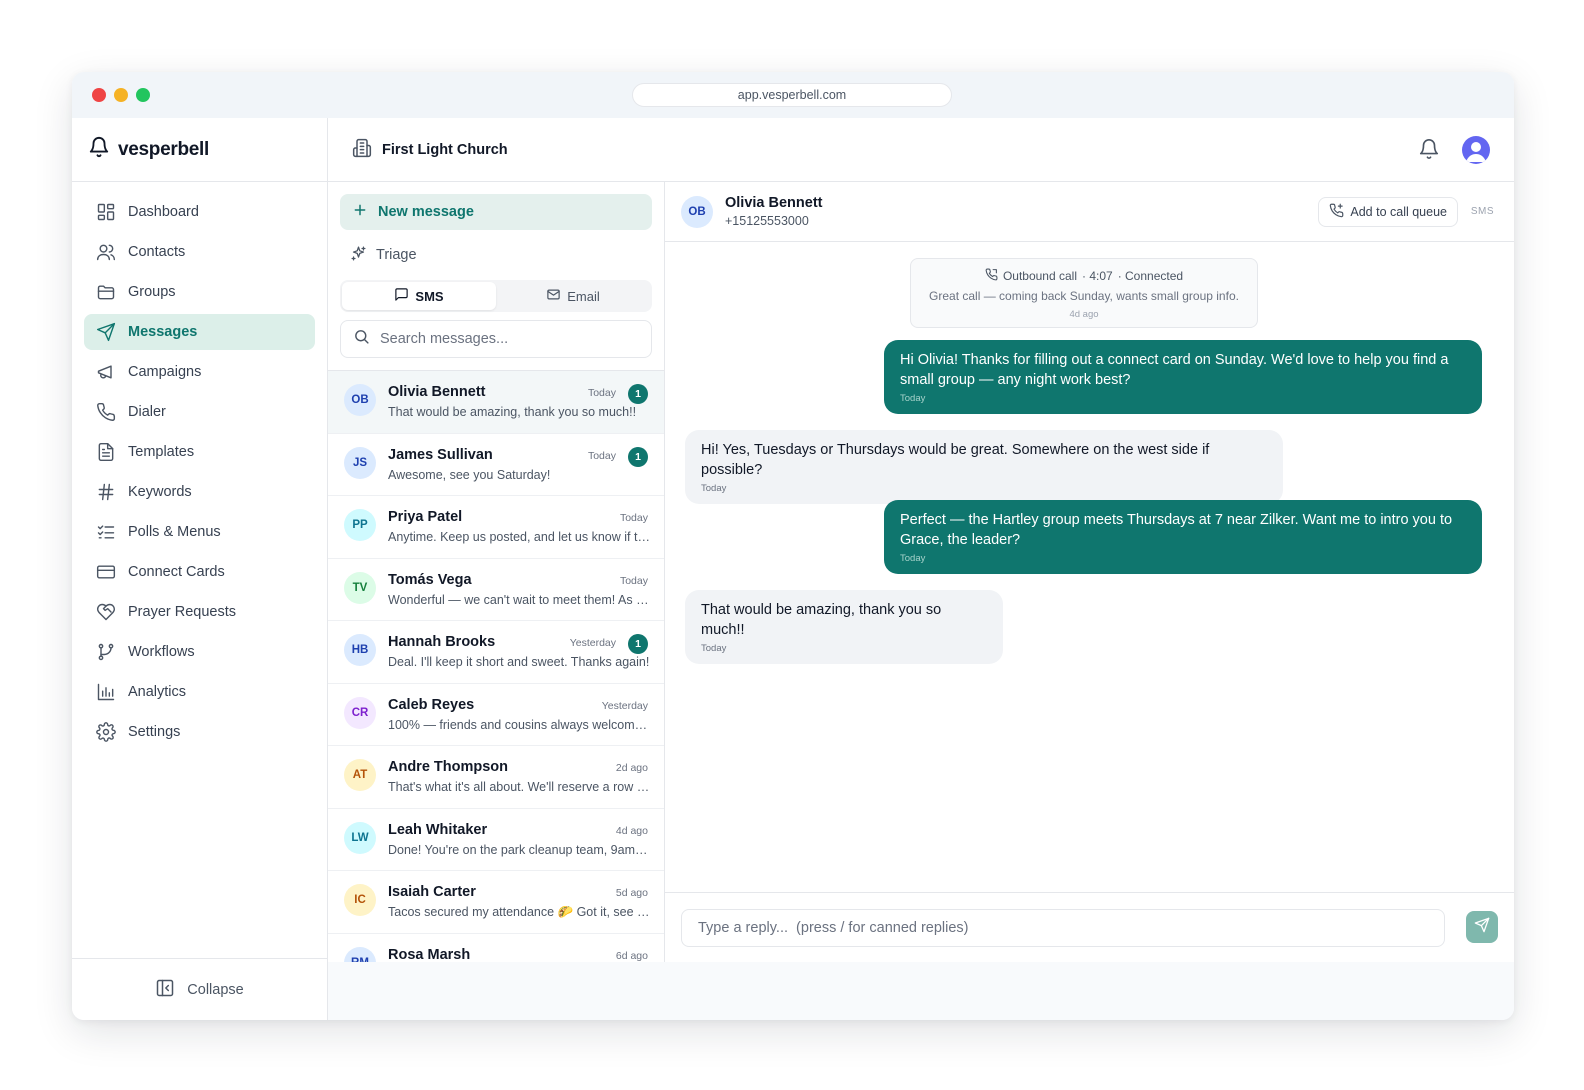 This screenshot has width=1584, height=1090. Describe the element at coordinates (199, 692) in the screenshot. I see `sidebar-item-analytics: Analytics` at that location.